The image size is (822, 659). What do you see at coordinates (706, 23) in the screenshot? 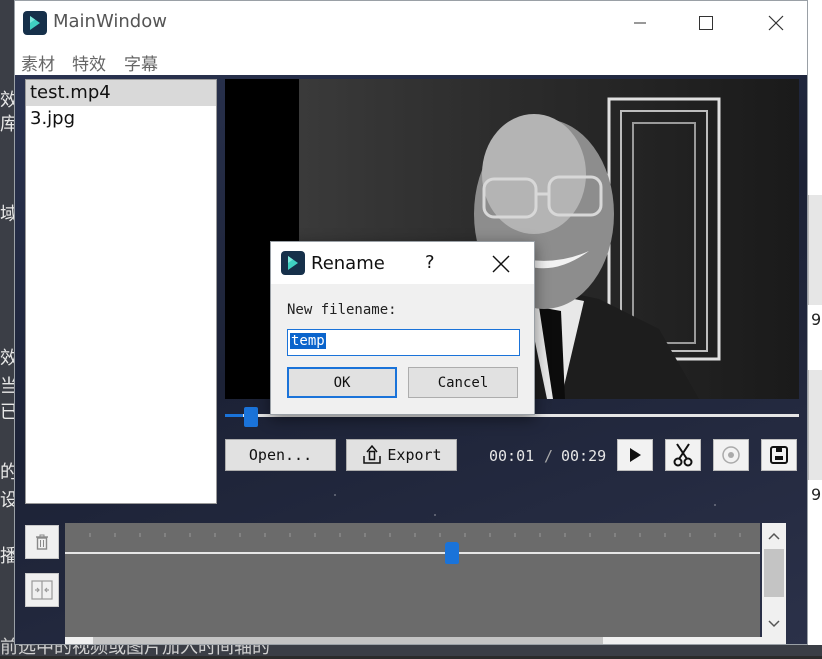
I see `maximize-button` at bounding box center [706, 23].